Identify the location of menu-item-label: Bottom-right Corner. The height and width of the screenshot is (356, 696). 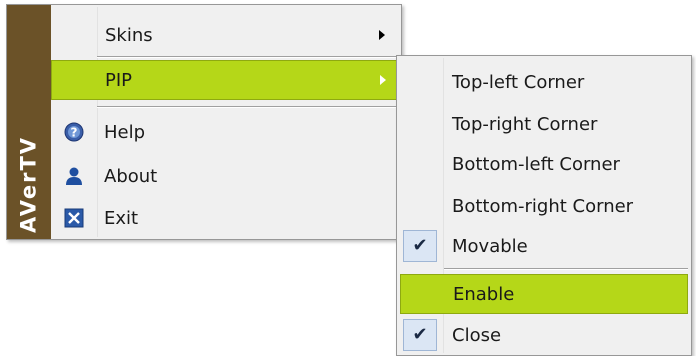
(543, 206).